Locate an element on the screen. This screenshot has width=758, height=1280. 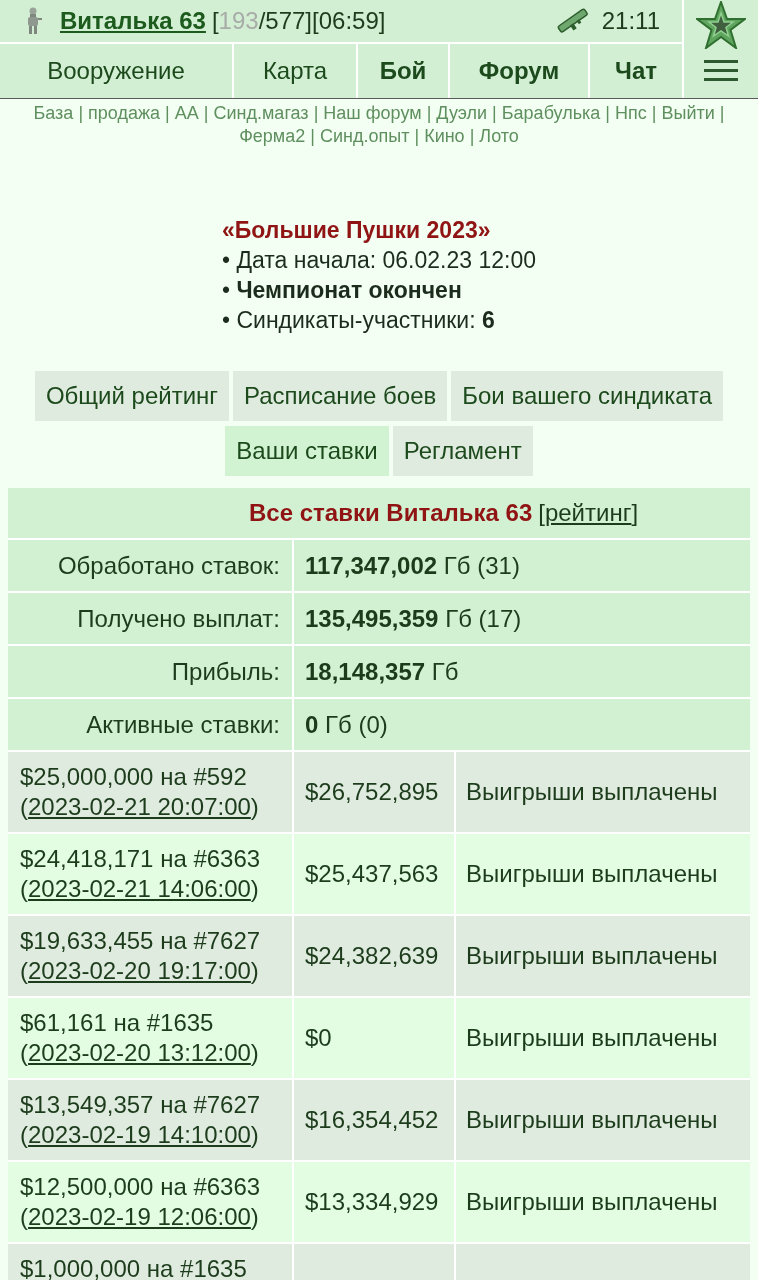
summary-label: Прибыль: is located at coordinates (150, 671).